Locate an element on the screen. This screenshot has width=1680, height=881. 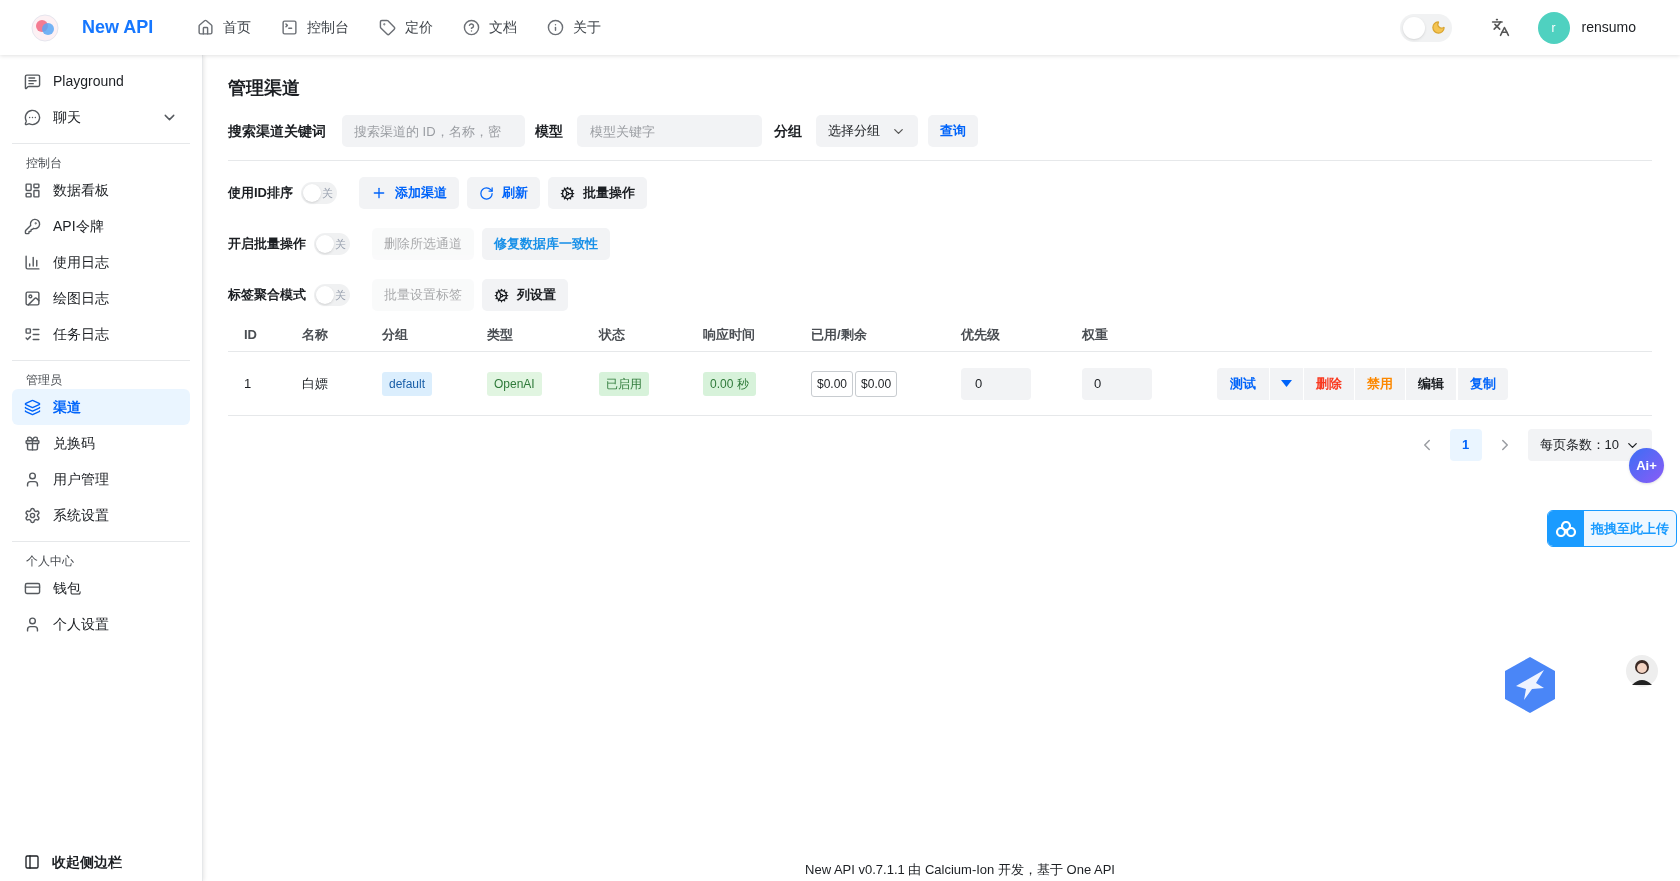
collapse-sidebar-button: 收起侧边栏 is located at coordinates (101, 862).